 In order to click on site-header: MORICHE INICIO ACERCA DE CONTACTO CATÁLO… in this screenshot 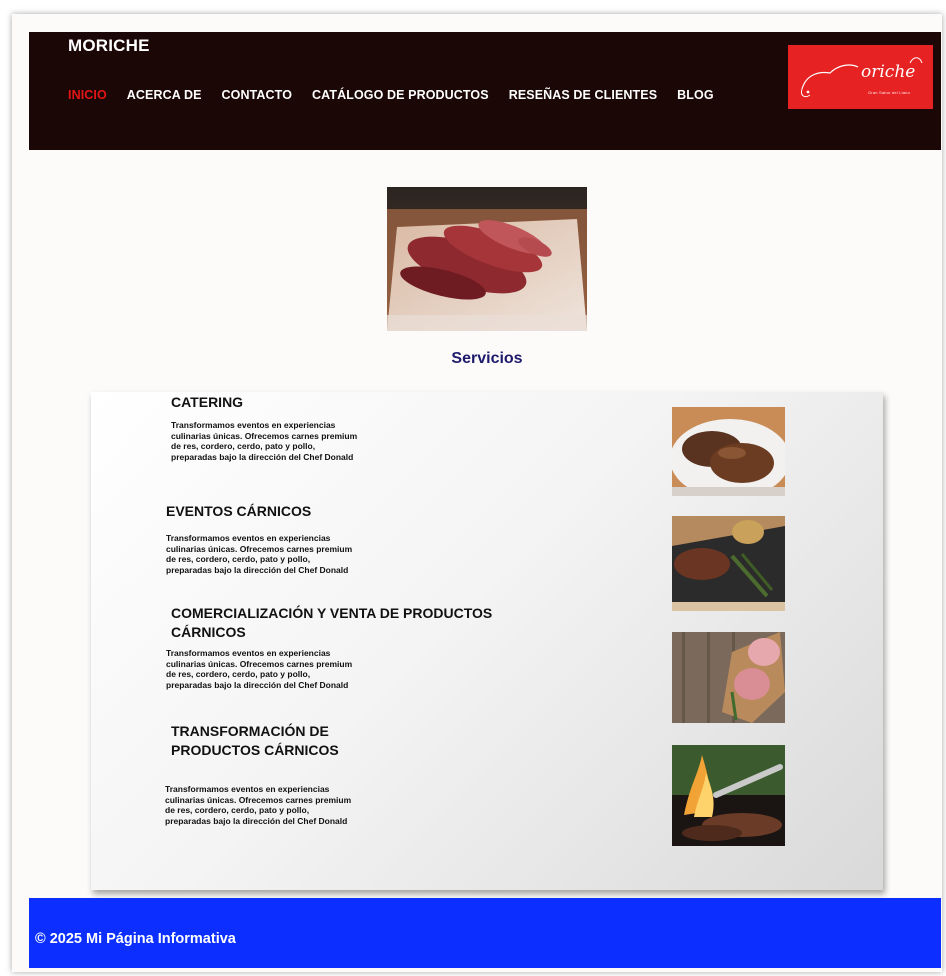, I will do `click(485, 91)`.